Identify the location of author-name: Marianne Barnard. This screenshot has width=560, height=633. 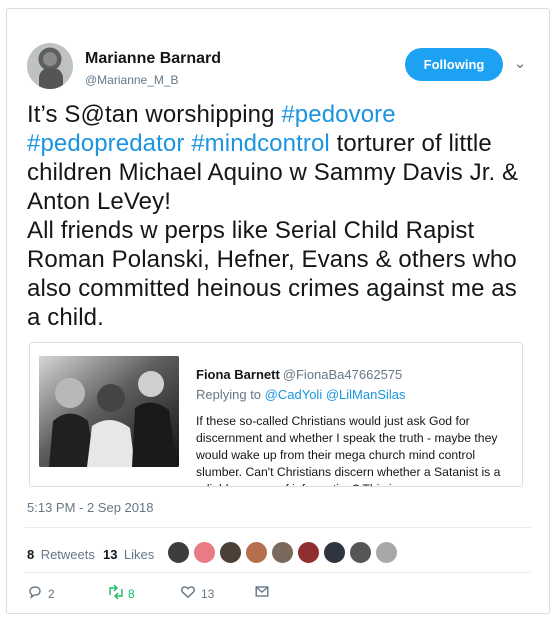
(153, 59).